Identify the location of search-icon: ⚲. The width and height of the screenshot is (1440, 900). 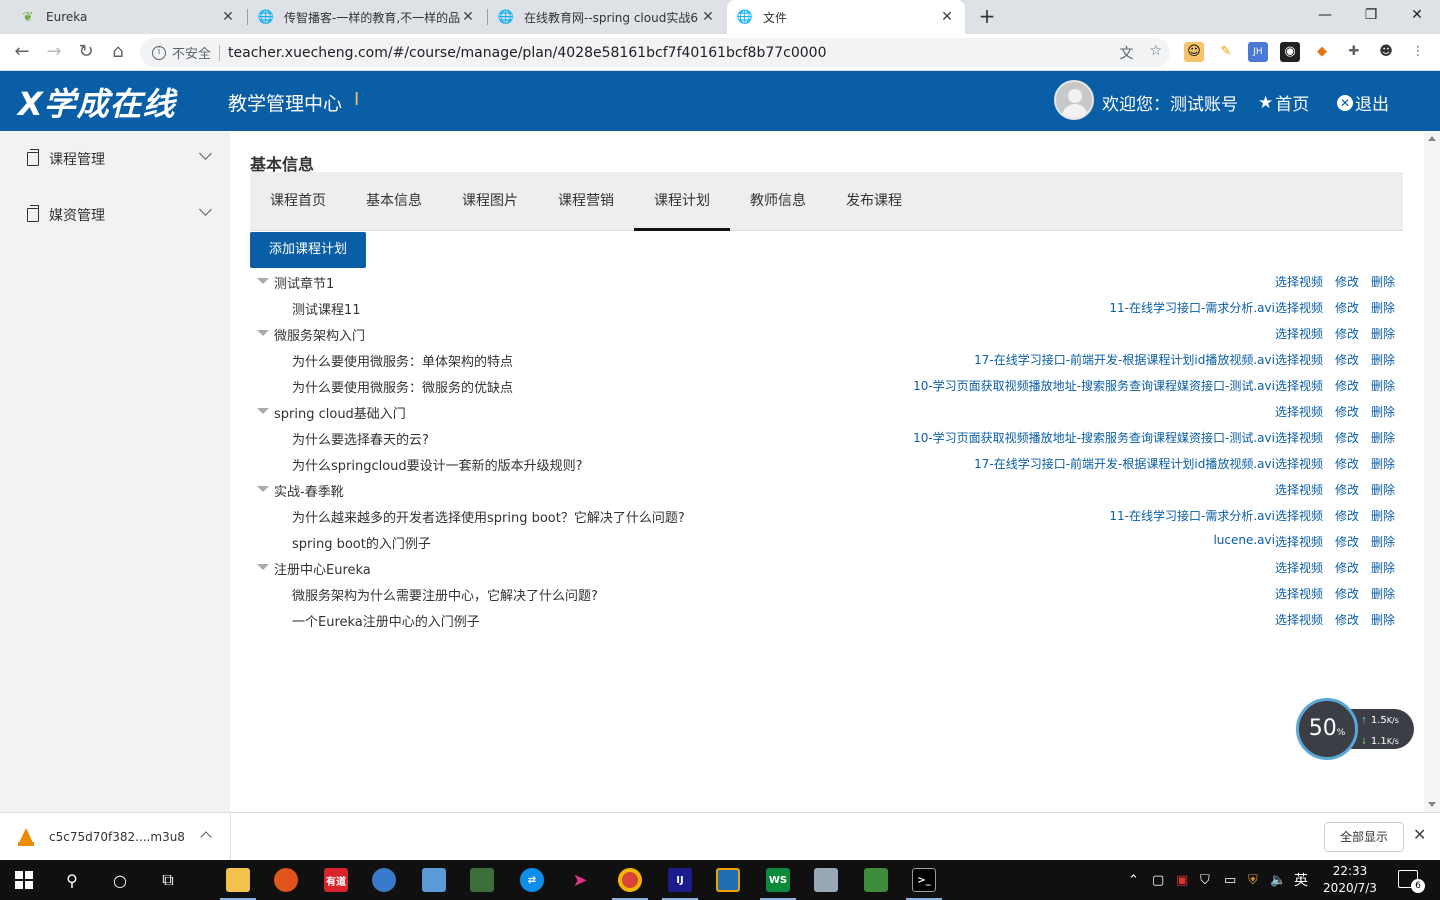
(72, 880).